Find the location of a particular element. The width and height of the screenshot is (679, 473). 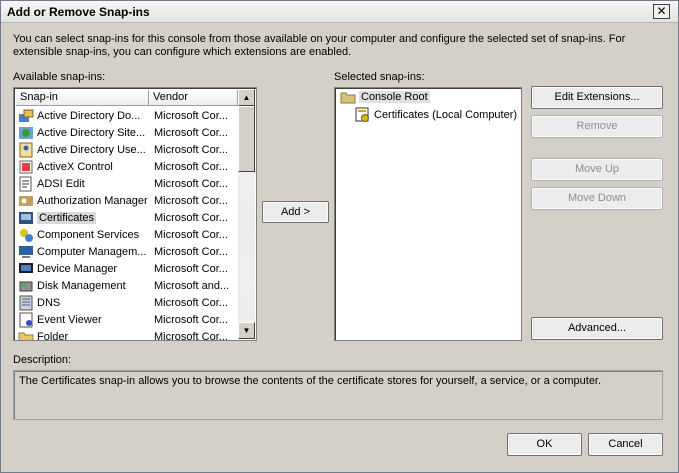

snapin-name: Folder is located at coordinates (53, 335).